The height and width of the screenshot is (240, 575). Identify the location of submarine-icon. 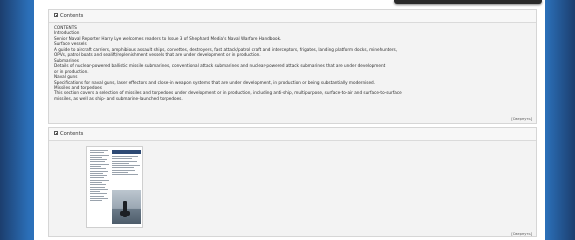
(125, 209).